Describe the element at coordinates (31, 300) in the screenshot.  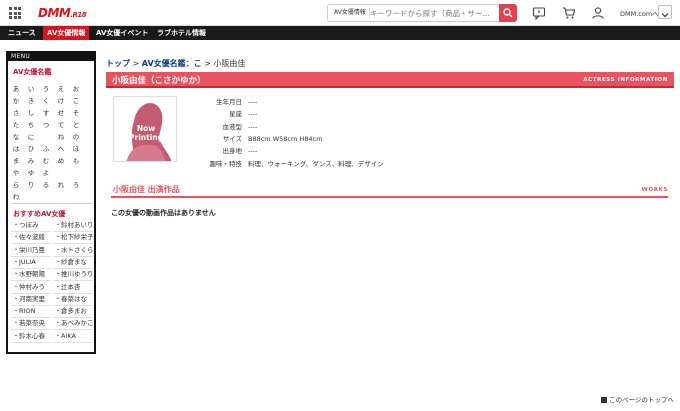
I see `recommend-actress-link: 河南実里` at that location.